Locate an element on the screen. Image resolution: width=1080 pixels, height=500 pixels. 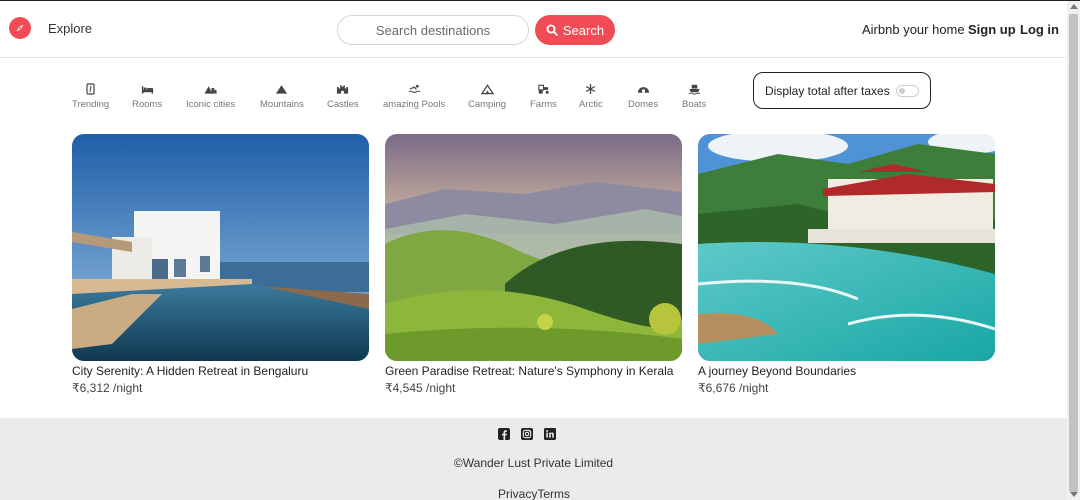
explore-link: Explore is located at coordinates (70, 28).